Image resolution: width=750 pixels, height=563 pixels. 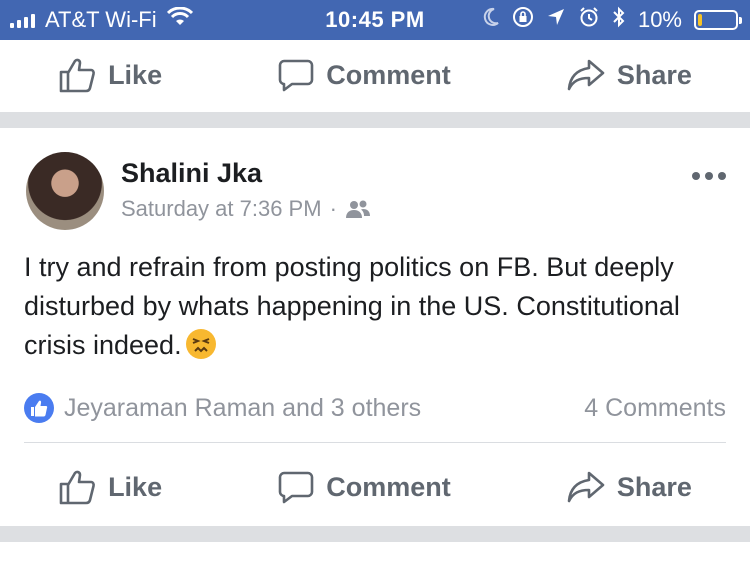 What do you see at coordinates (357, 209) in the screenshot?
I see `friends-icon` at bounding box center [357, 209].